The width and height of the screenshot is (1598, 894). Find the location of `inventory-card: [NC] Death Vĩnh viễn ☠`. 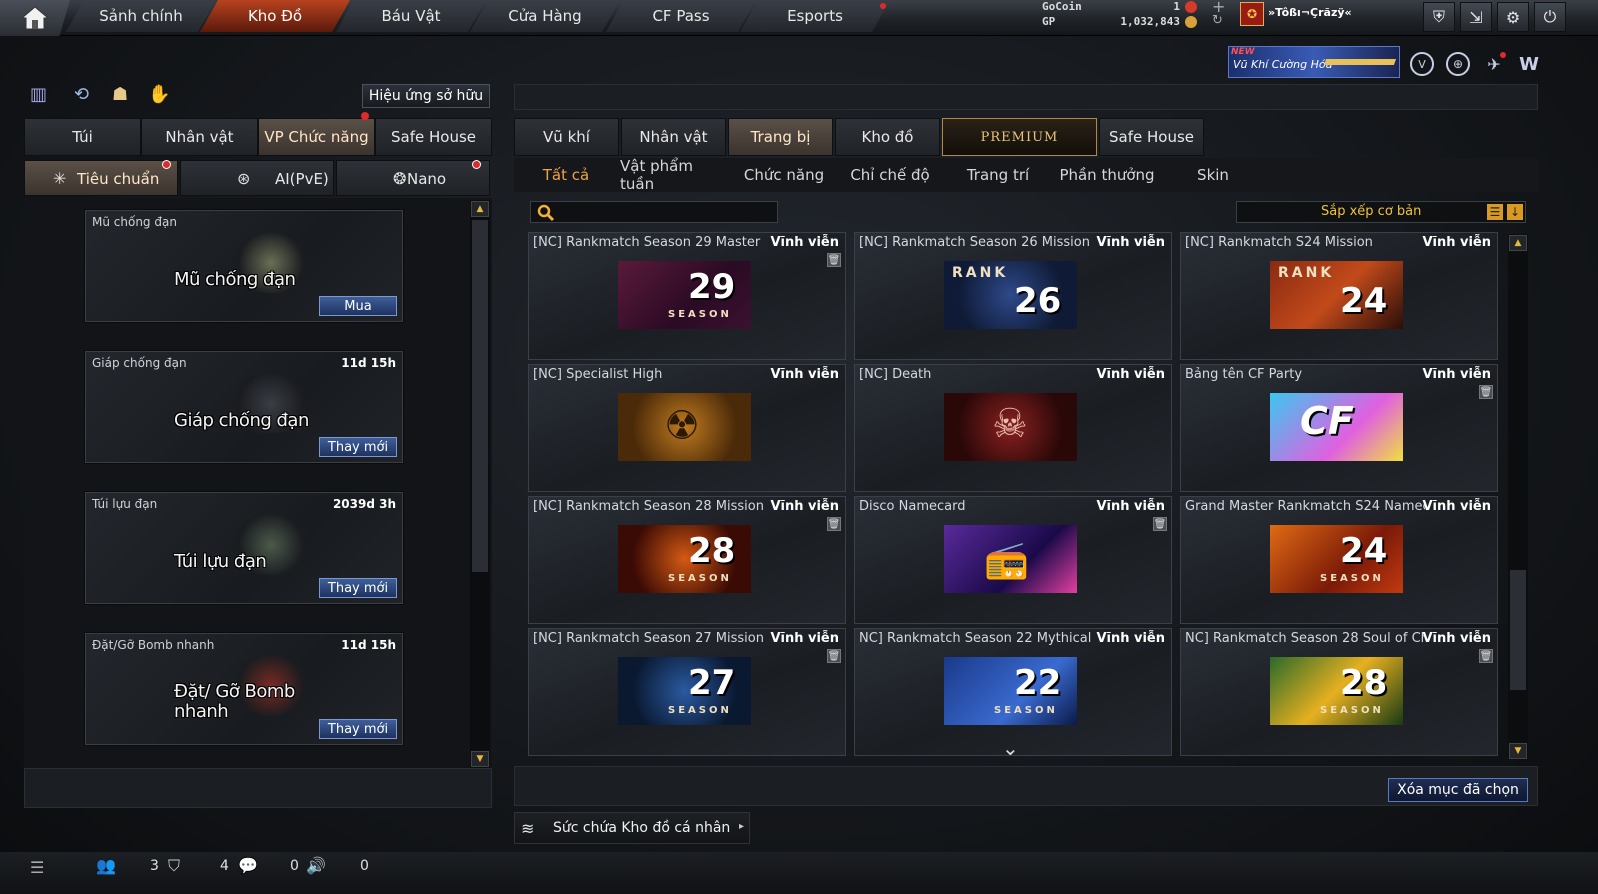

inventory-card: [NC] Death Vĩnh viễn ☠ is located at coordinates (1013, 428).